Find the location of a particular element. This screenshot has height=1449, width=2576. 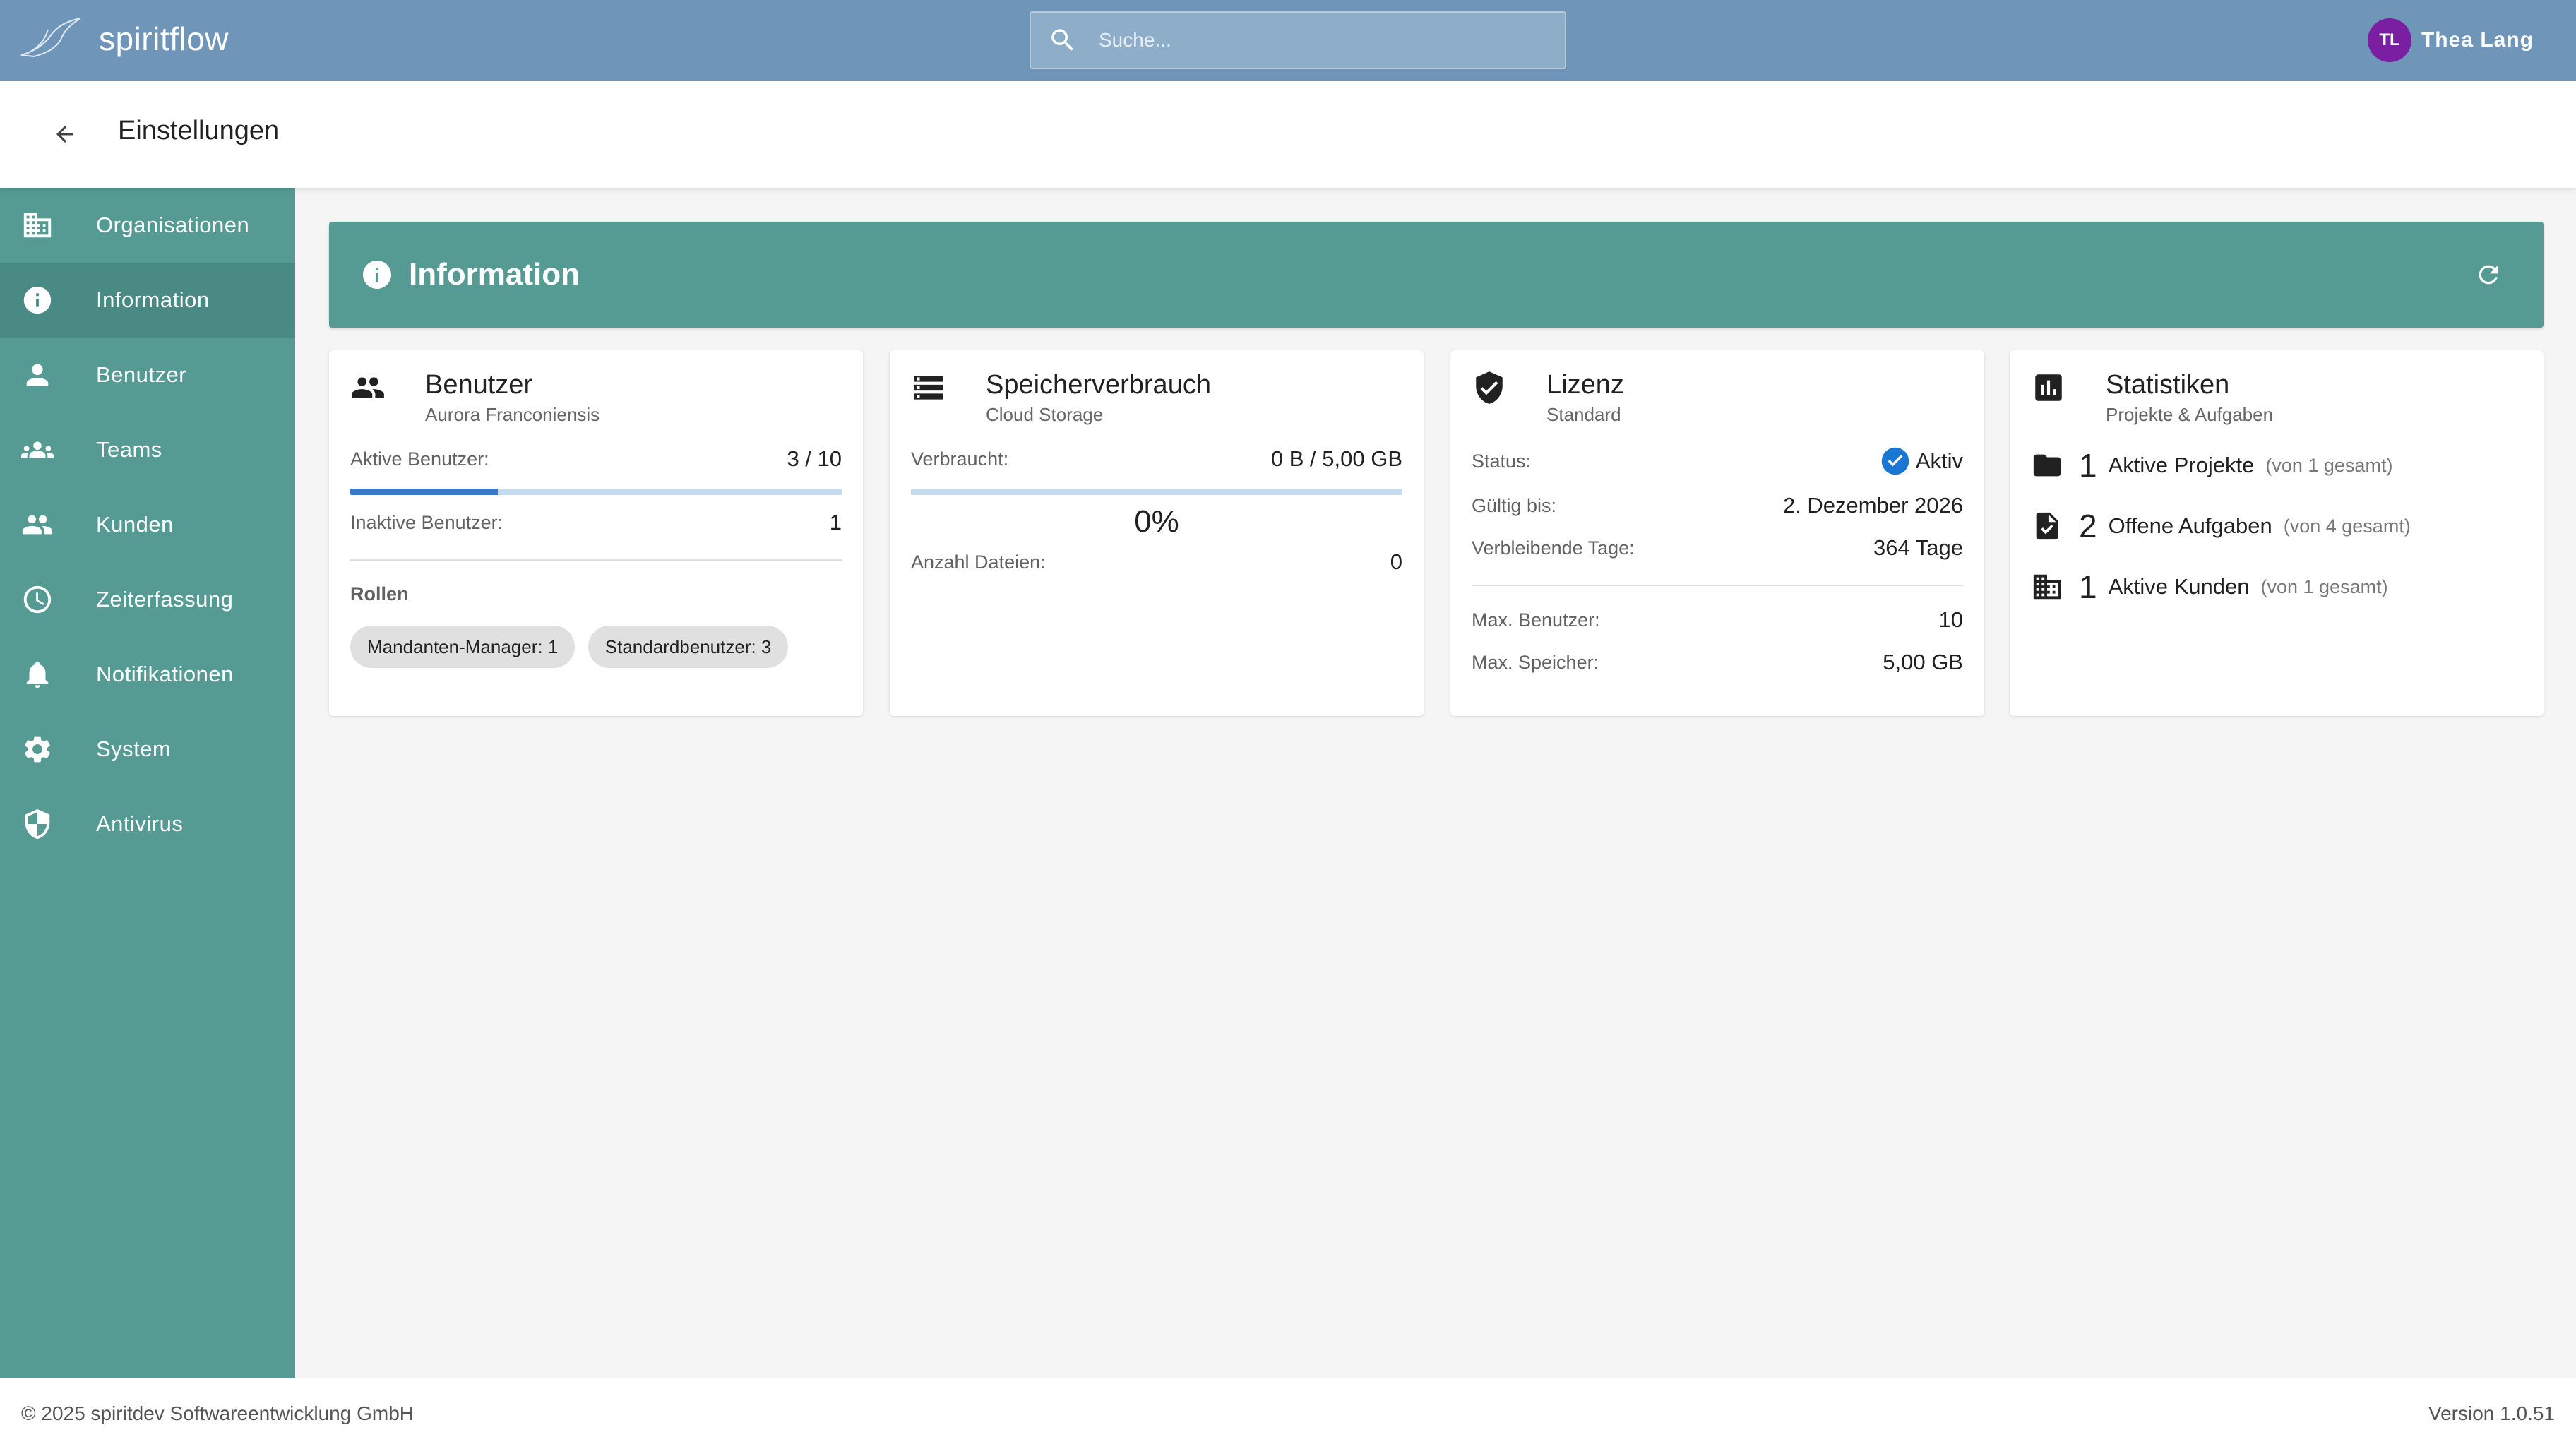

task-icon is located at coordinates (2047, 526).